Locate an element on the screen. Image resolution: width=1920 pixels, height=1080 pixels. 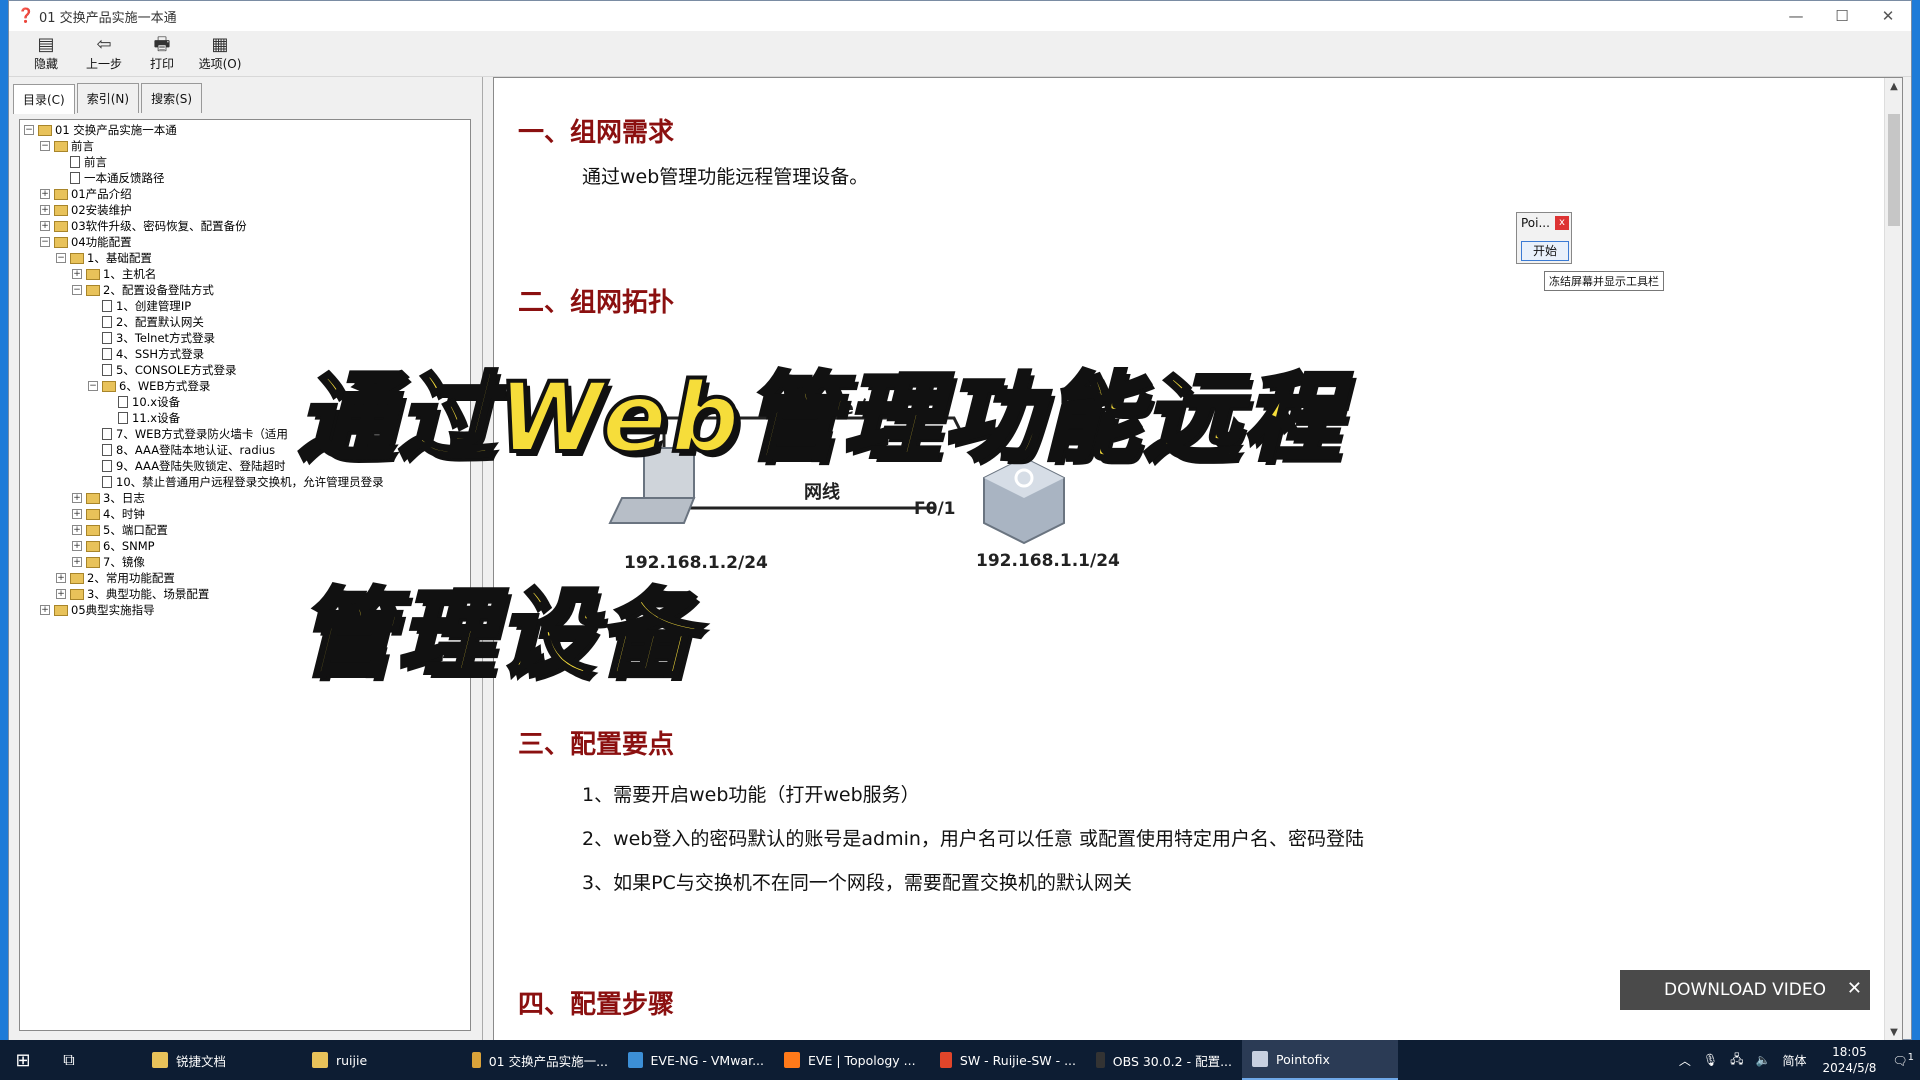
tree-item: − 2、配置设备登陆方式 is located at coordinates (143, 290).